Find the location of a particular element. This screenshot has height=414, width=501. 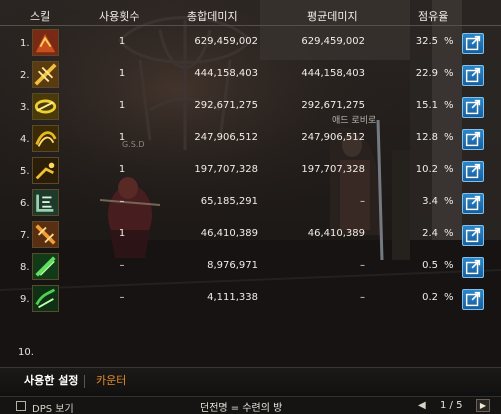

damage-share: 22.9 is located at coordinates (426, 73).